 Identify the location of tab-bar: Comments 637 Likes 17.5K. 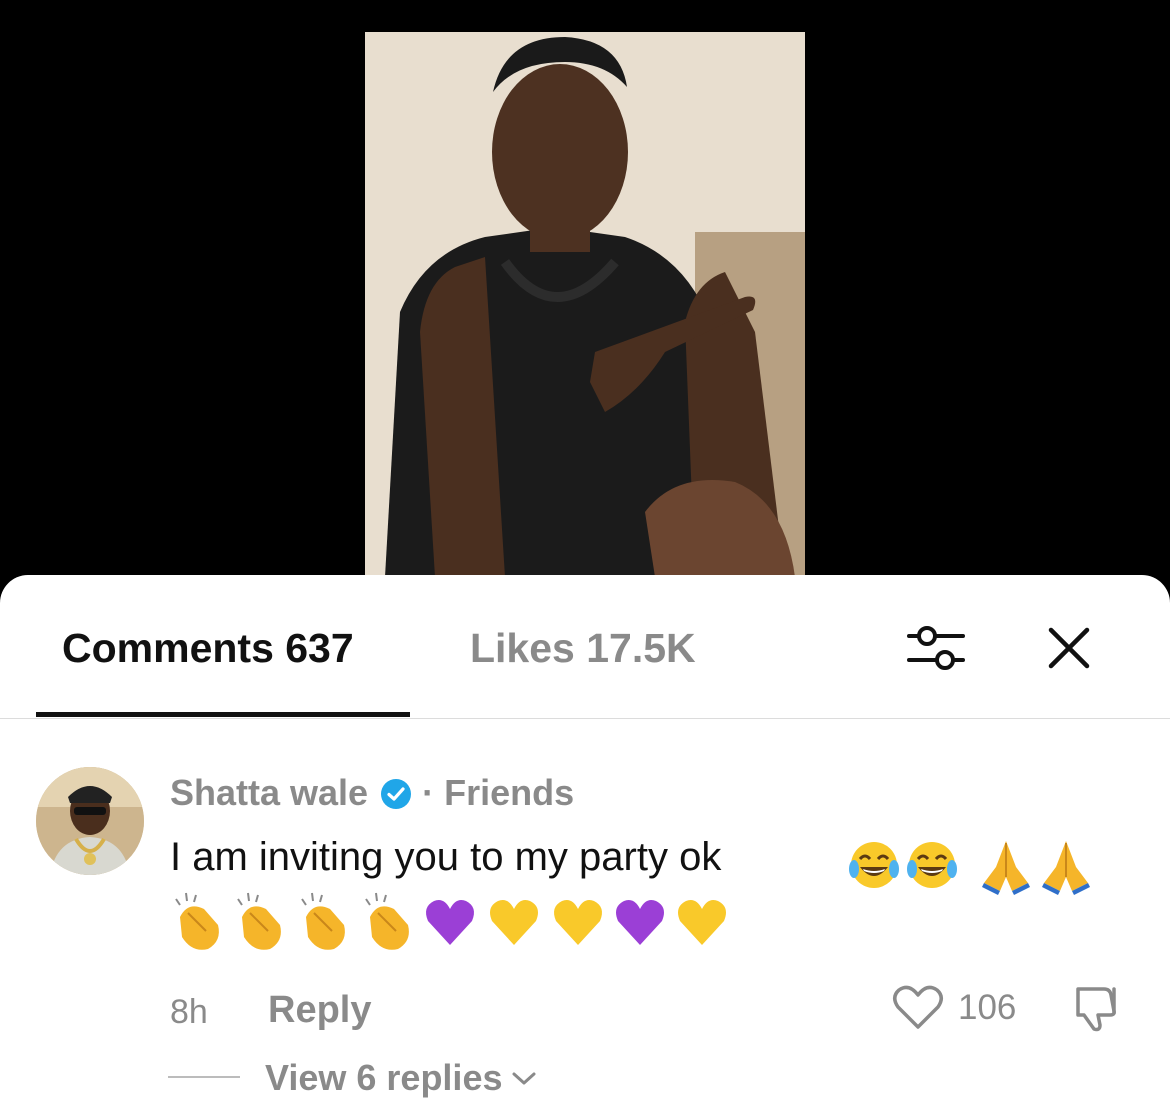
(585, 647).